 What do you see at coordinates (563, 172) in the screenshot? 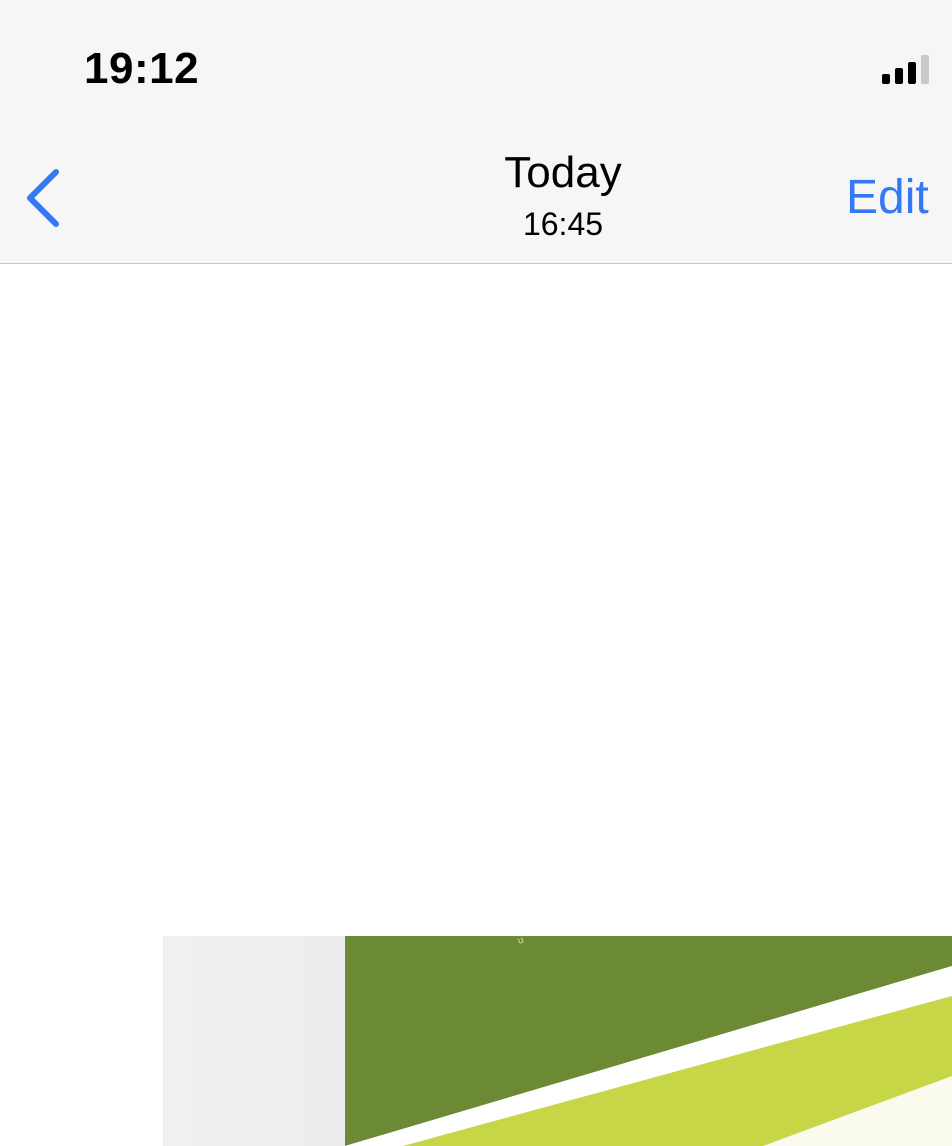
I see `nav-title: Today` at bounding box center [563, 172].